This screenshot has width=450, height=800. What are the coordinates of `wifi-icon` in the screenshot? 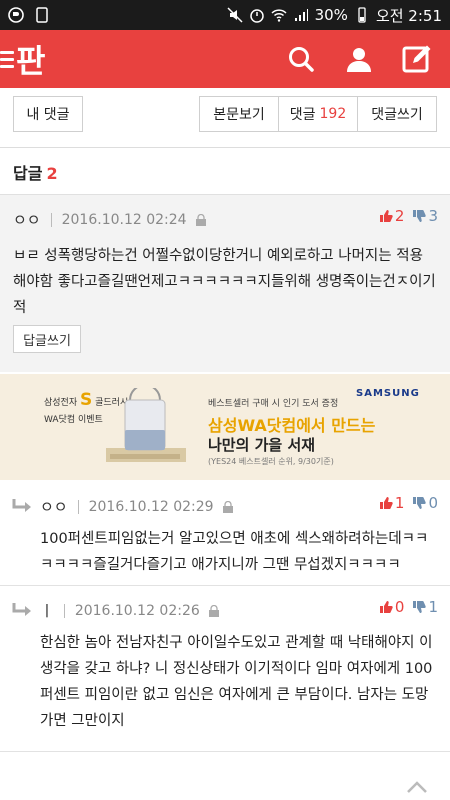 It's located at (279, 15).